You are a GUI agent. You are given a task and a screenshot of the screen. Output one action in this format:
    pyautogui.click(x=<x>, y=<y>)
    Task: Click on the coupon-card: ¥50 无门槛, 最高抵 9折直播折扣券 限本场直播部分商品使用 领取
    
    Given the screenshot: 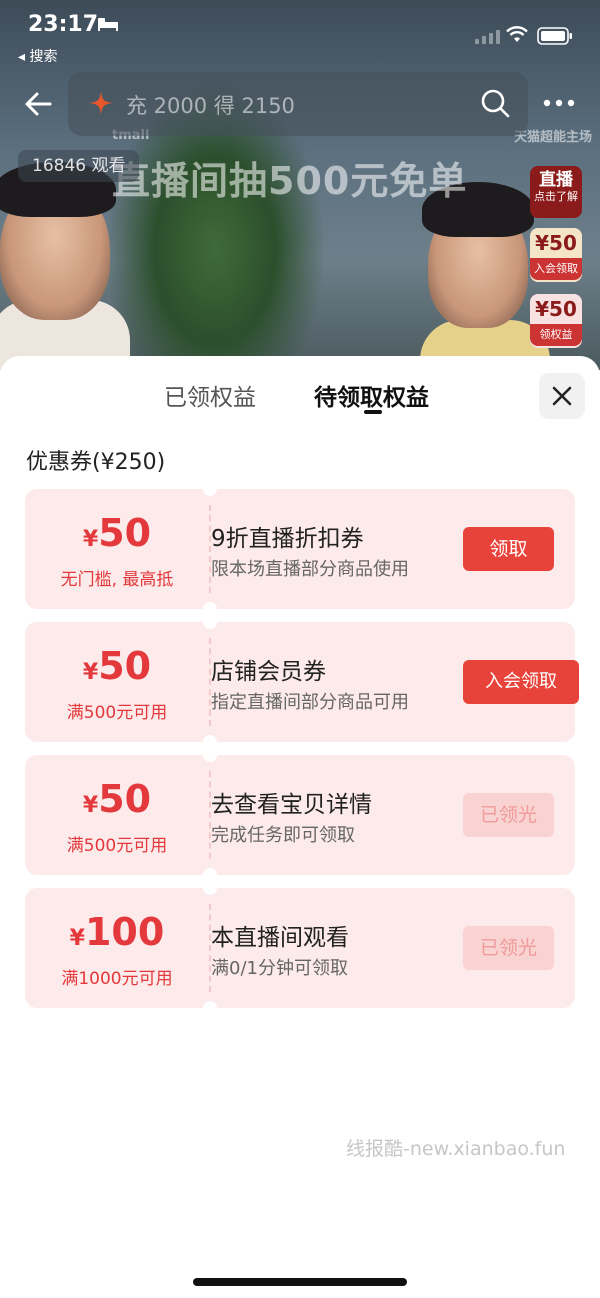 What is the action you would take?
    pyautogui.click(x=300, y=549)
    